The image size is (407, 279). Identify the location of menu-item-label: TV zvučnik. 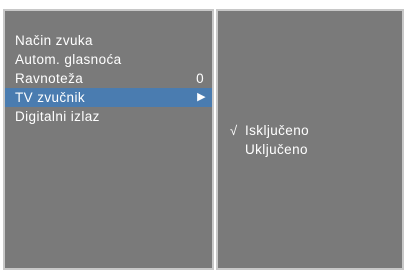
(50, 97).